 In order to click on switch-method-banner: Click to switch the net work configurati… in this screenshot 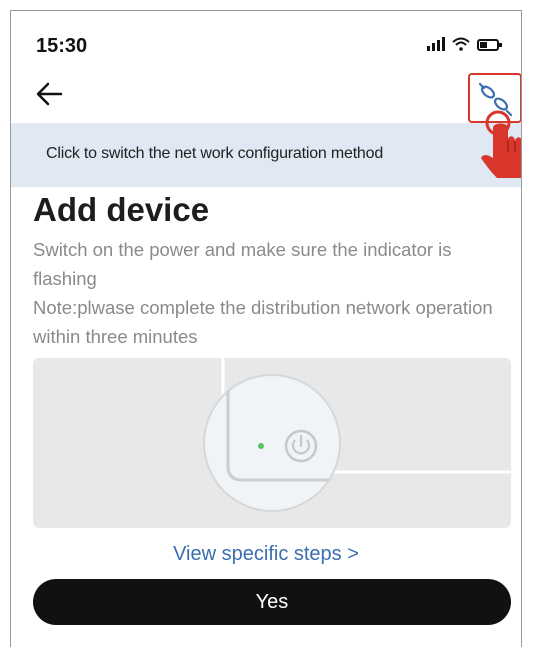, I will do `click(266, 155)`.